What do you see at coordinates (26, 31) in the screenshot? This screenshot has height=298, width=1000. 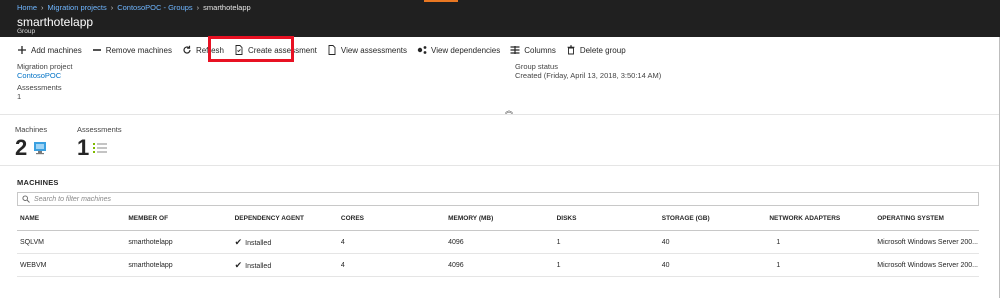 I see `page-subtitle: Group` at bounding box center [26, 31].